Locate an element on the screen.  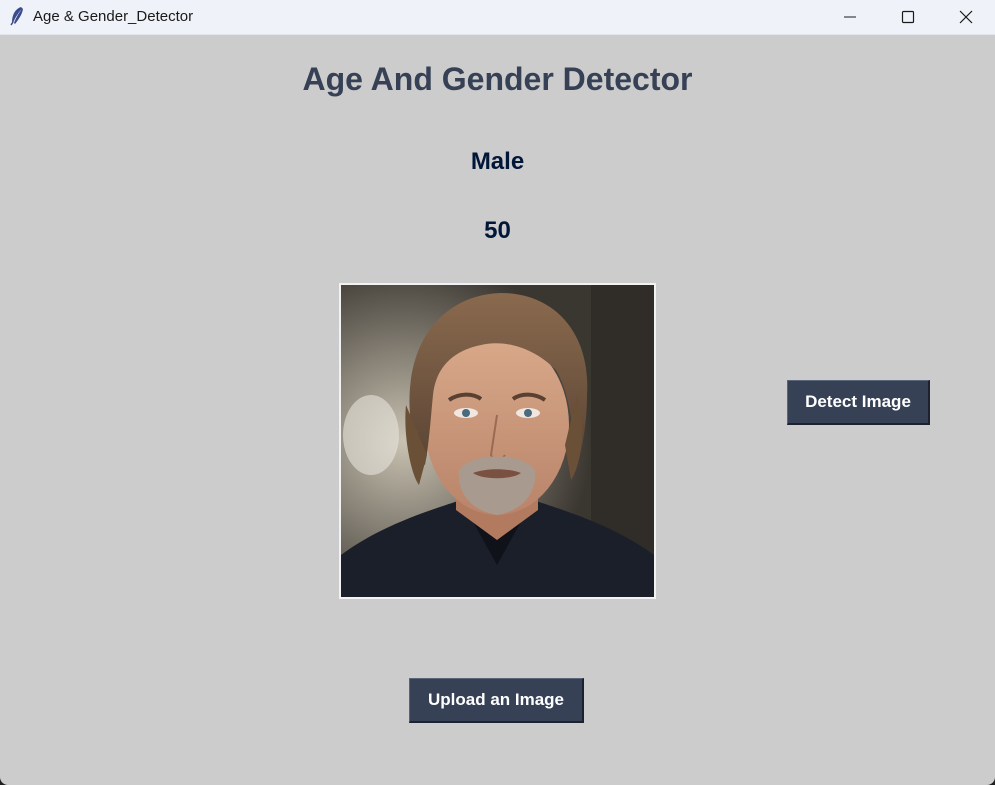
maximize-button is located at coordinates (908, 17).